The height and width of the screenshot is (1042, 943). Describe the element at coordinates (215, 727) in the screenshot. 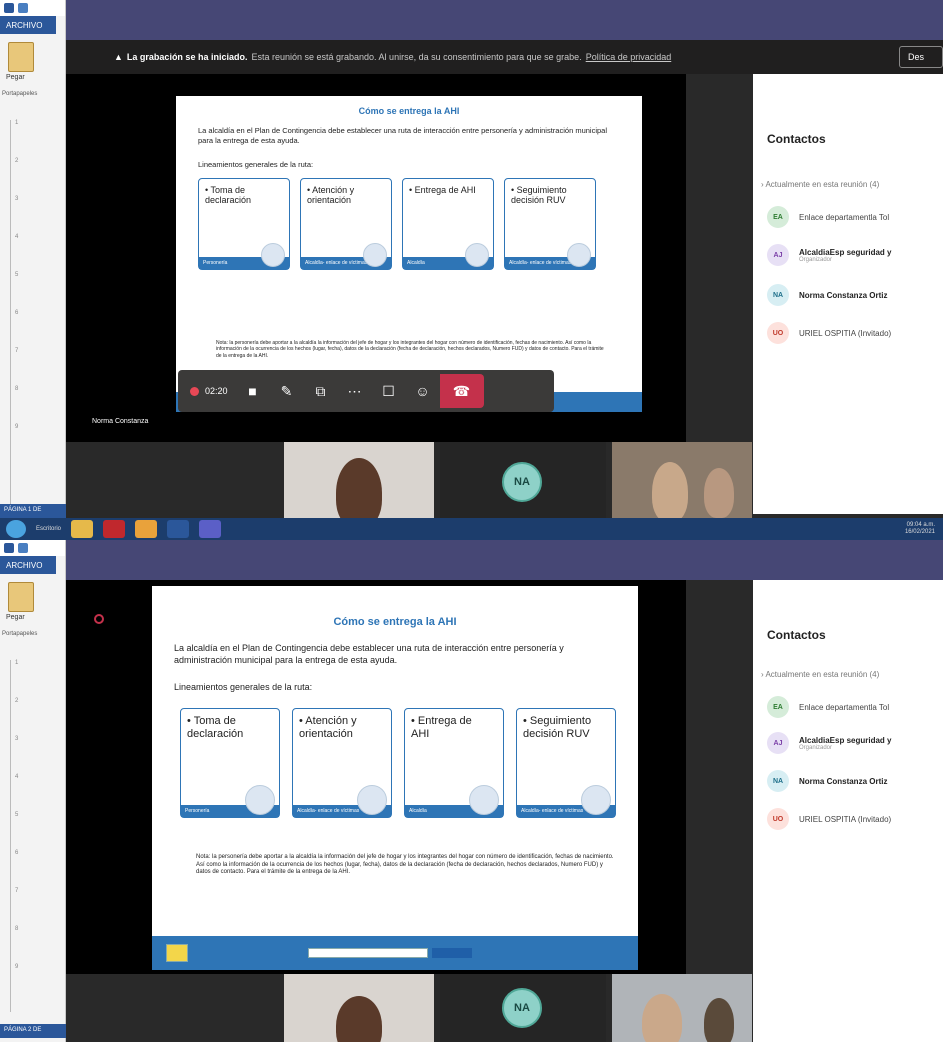

I see `route-box-text: • Toma de declaración` at that location.